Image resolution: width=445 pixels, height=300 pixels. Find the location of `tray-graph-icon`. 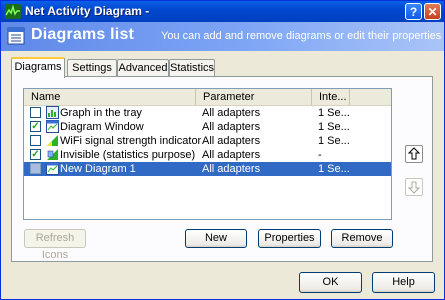

tray-graph-icon is located at coordinates (52, 112).